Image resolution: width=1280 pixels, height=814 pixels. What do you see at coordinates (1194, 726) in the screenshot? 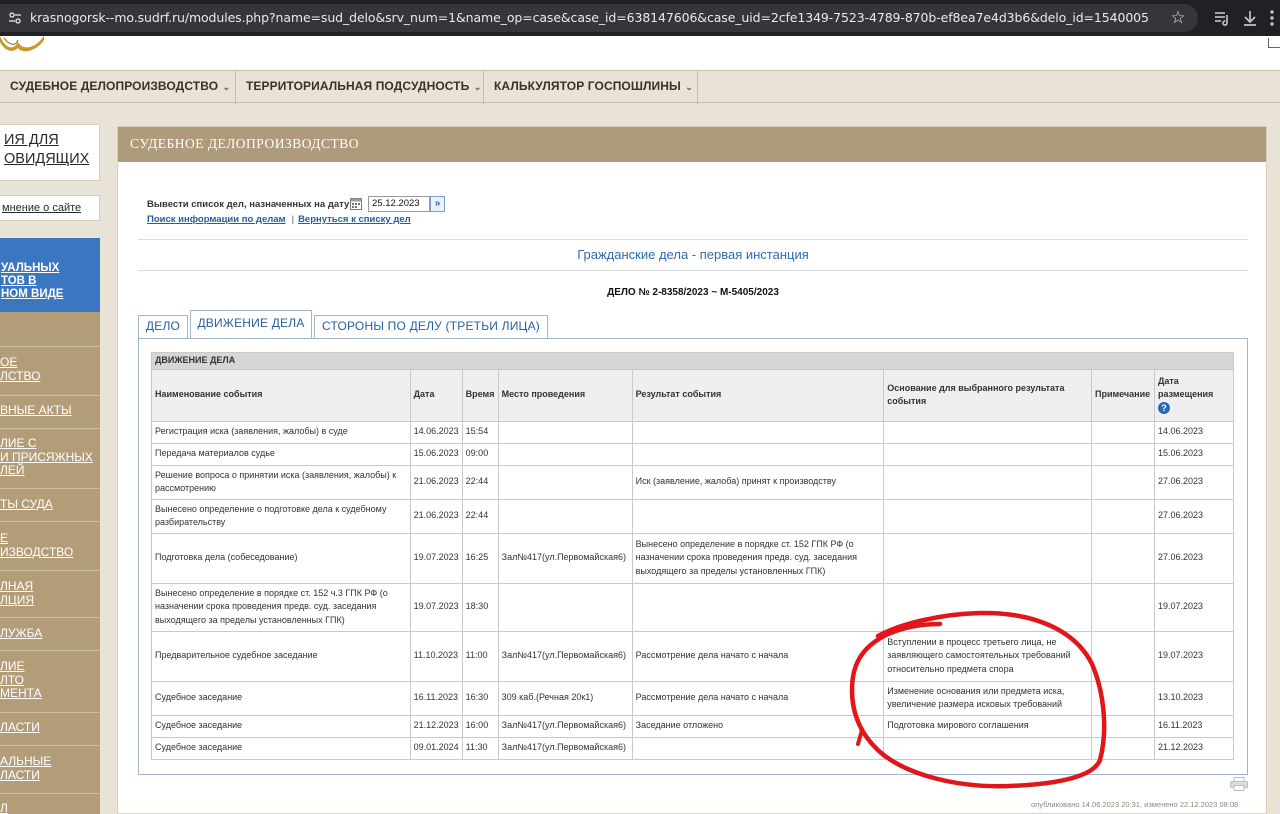
I see `table-cell: 16.11.2023` at bounding box center [1194, 726].